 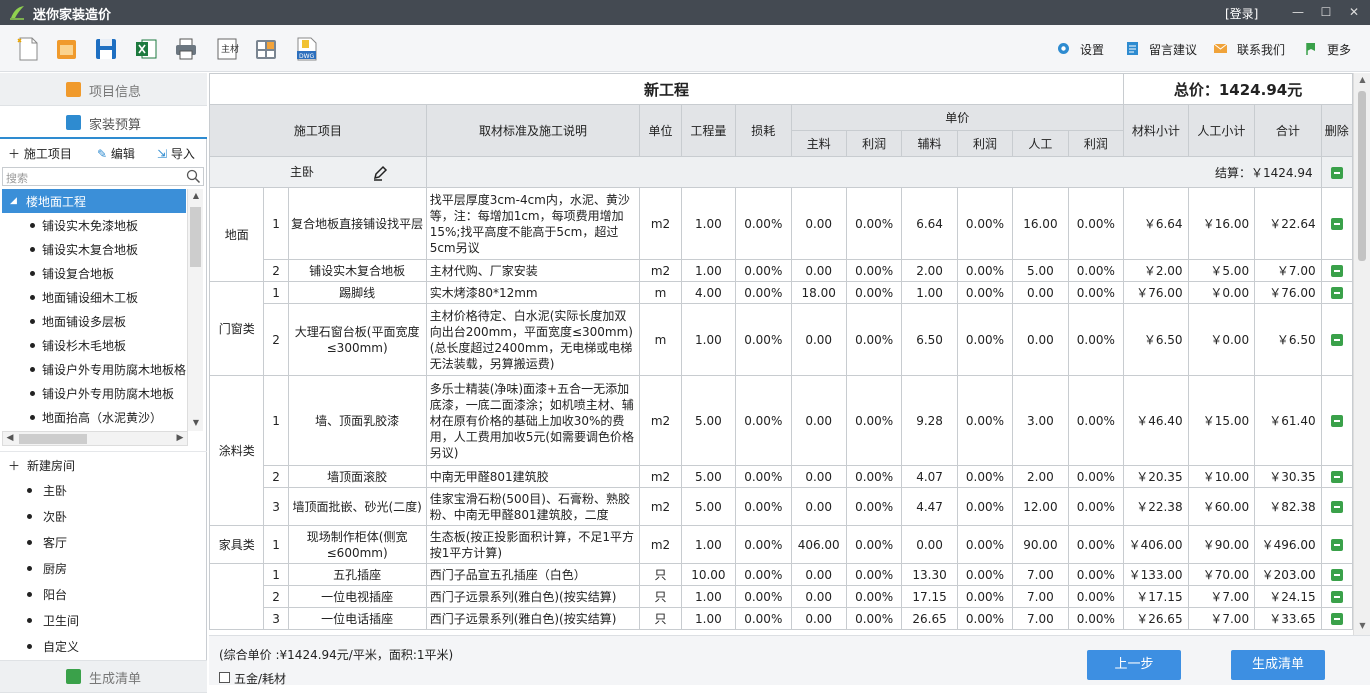 I want to click on room-item: 阳台, so click(x=103, y=594).